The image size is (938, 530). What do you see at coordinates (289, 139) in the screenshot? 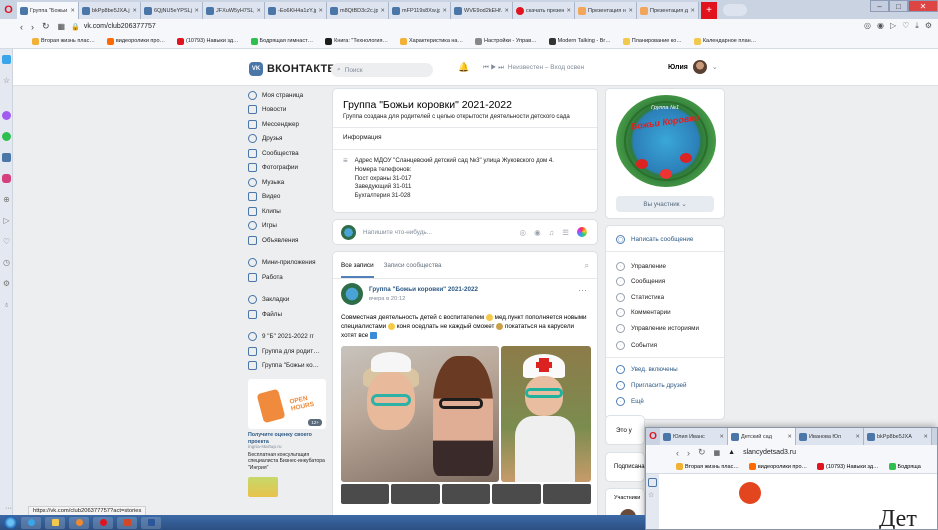
I see `sidebar-item: Друзья` at bounding box center [289, 139].